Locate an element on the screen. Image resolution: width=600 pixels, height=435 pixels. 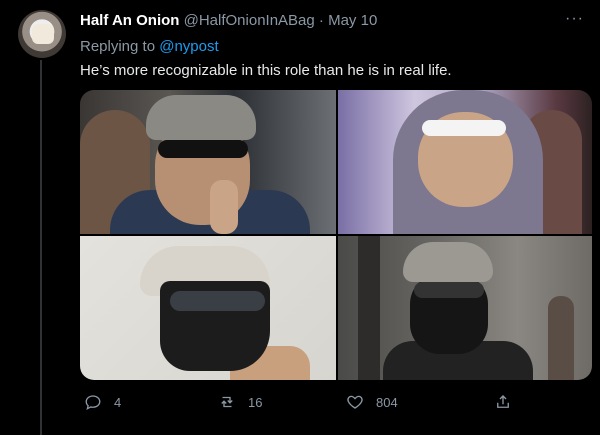
like-button: 804 is located at coordinates (372, 402).